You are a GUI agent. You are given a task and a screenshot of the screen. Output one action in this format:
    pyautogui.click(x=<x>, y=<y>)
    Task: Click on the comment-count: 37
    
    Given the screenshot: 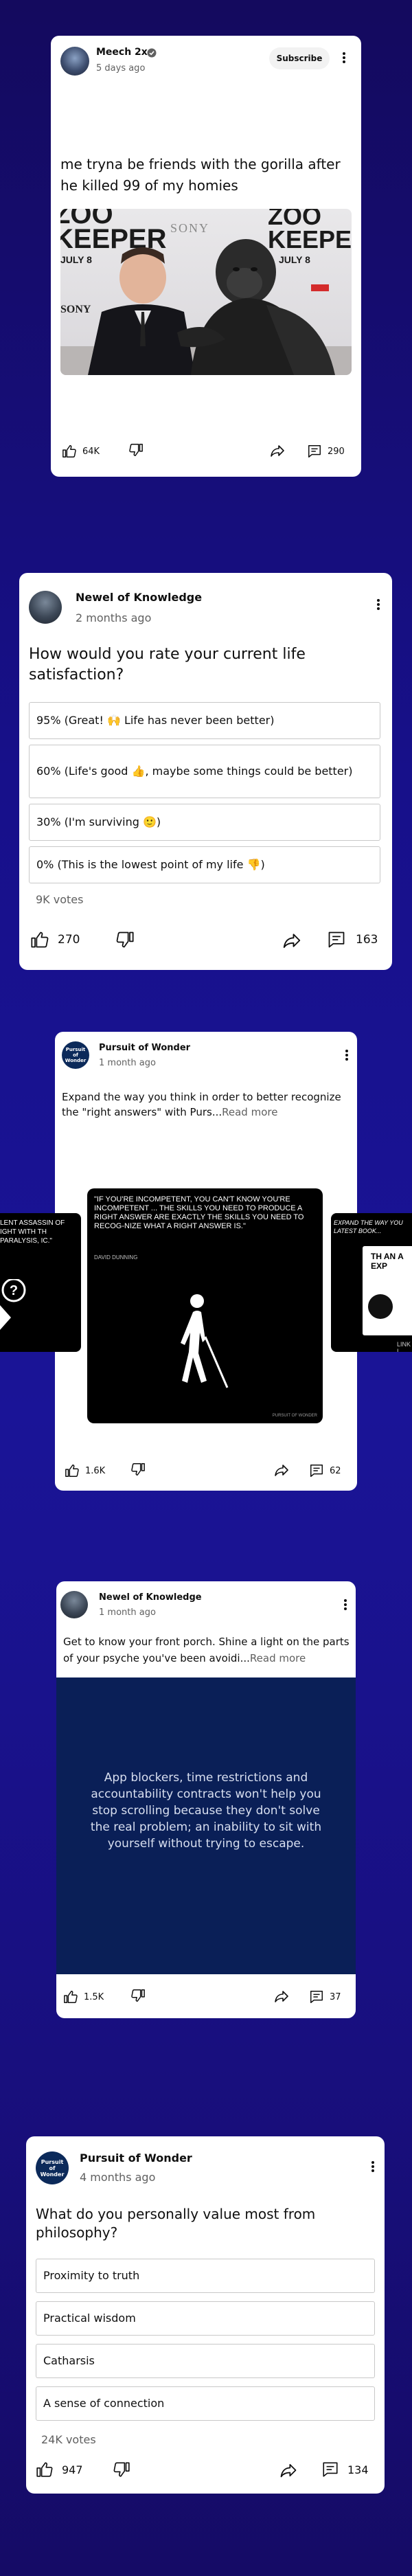 What is the action you would take?
    pyautogui.click(x=335, y=1996)
    